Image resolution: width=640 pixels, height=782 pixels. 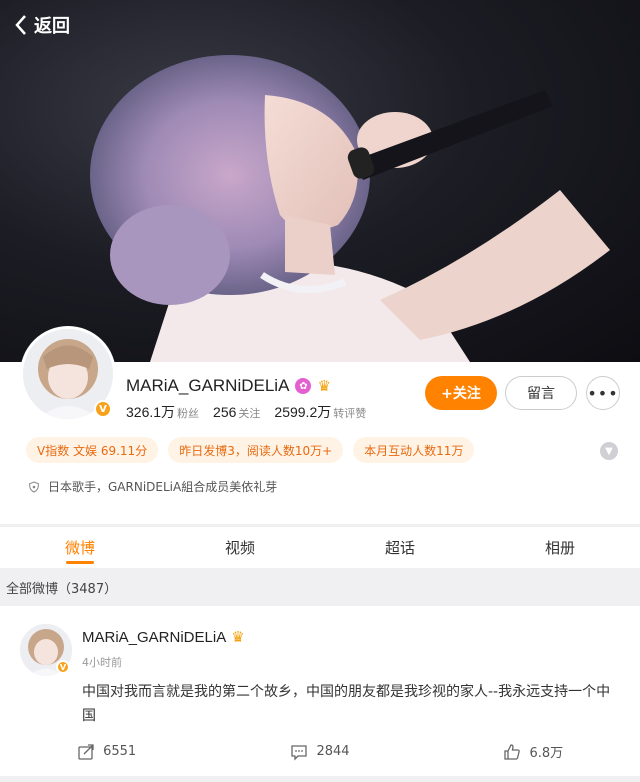 I want to click on back-label: 返回, so click(x=52, y=26).